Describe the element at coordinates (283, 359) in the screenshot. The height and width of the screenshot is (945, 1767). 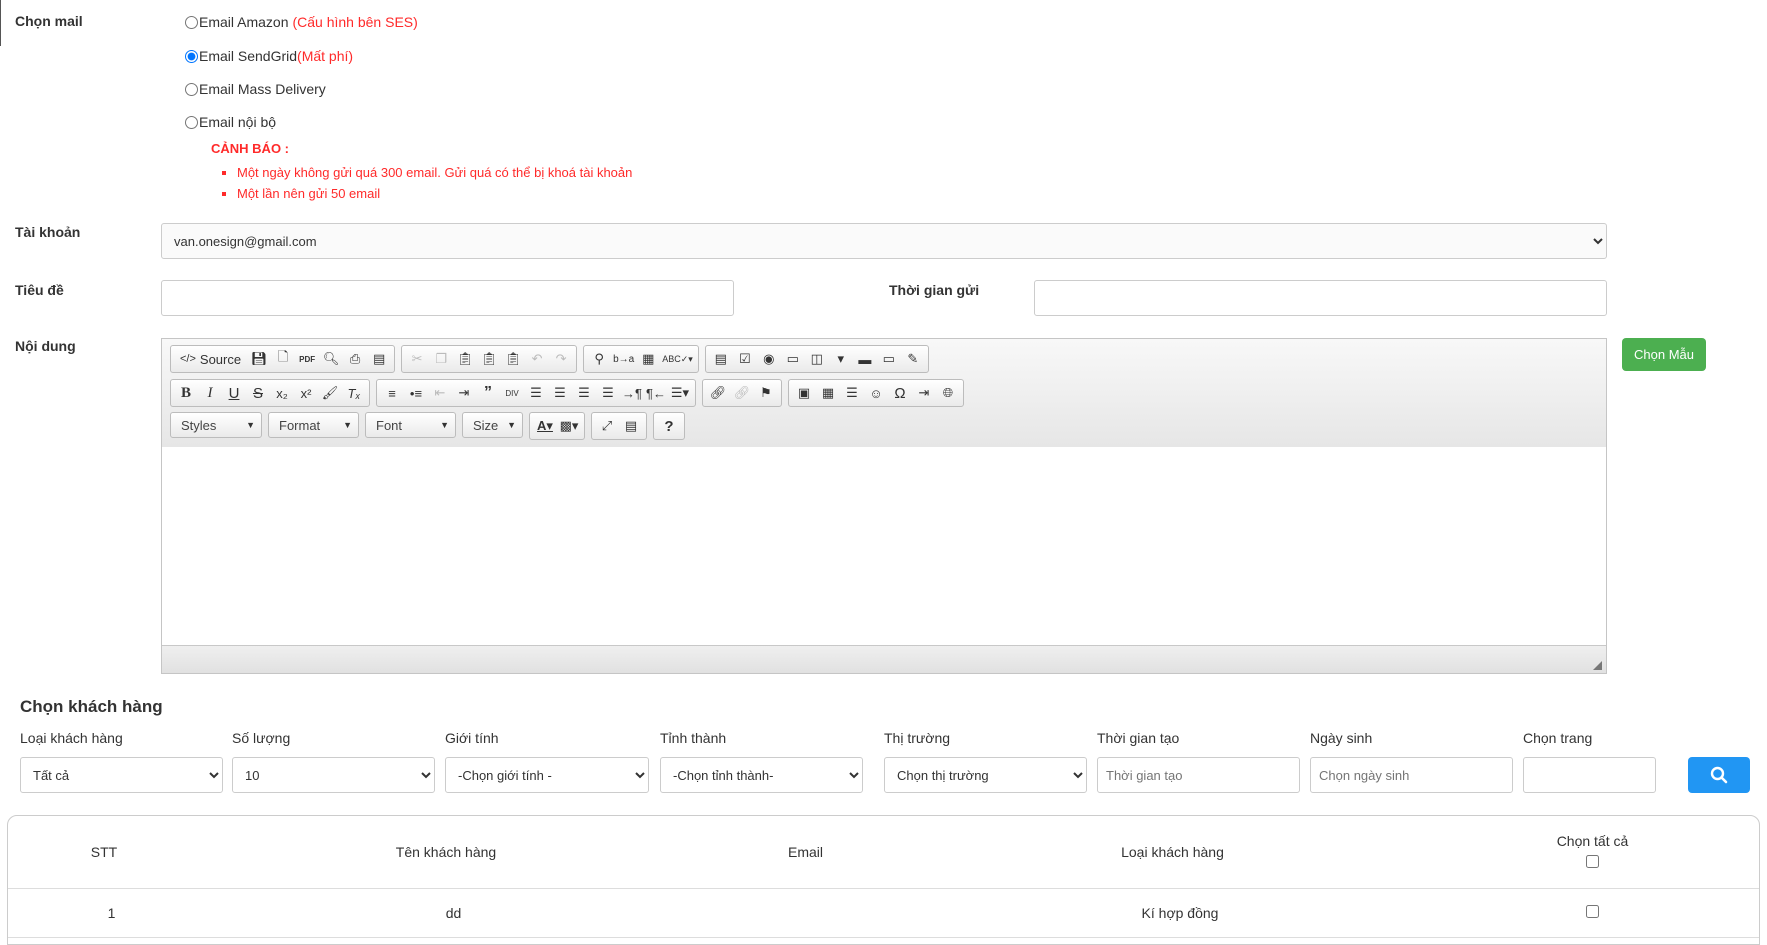
I see `new-page-icon: 🗋︎` at that location.